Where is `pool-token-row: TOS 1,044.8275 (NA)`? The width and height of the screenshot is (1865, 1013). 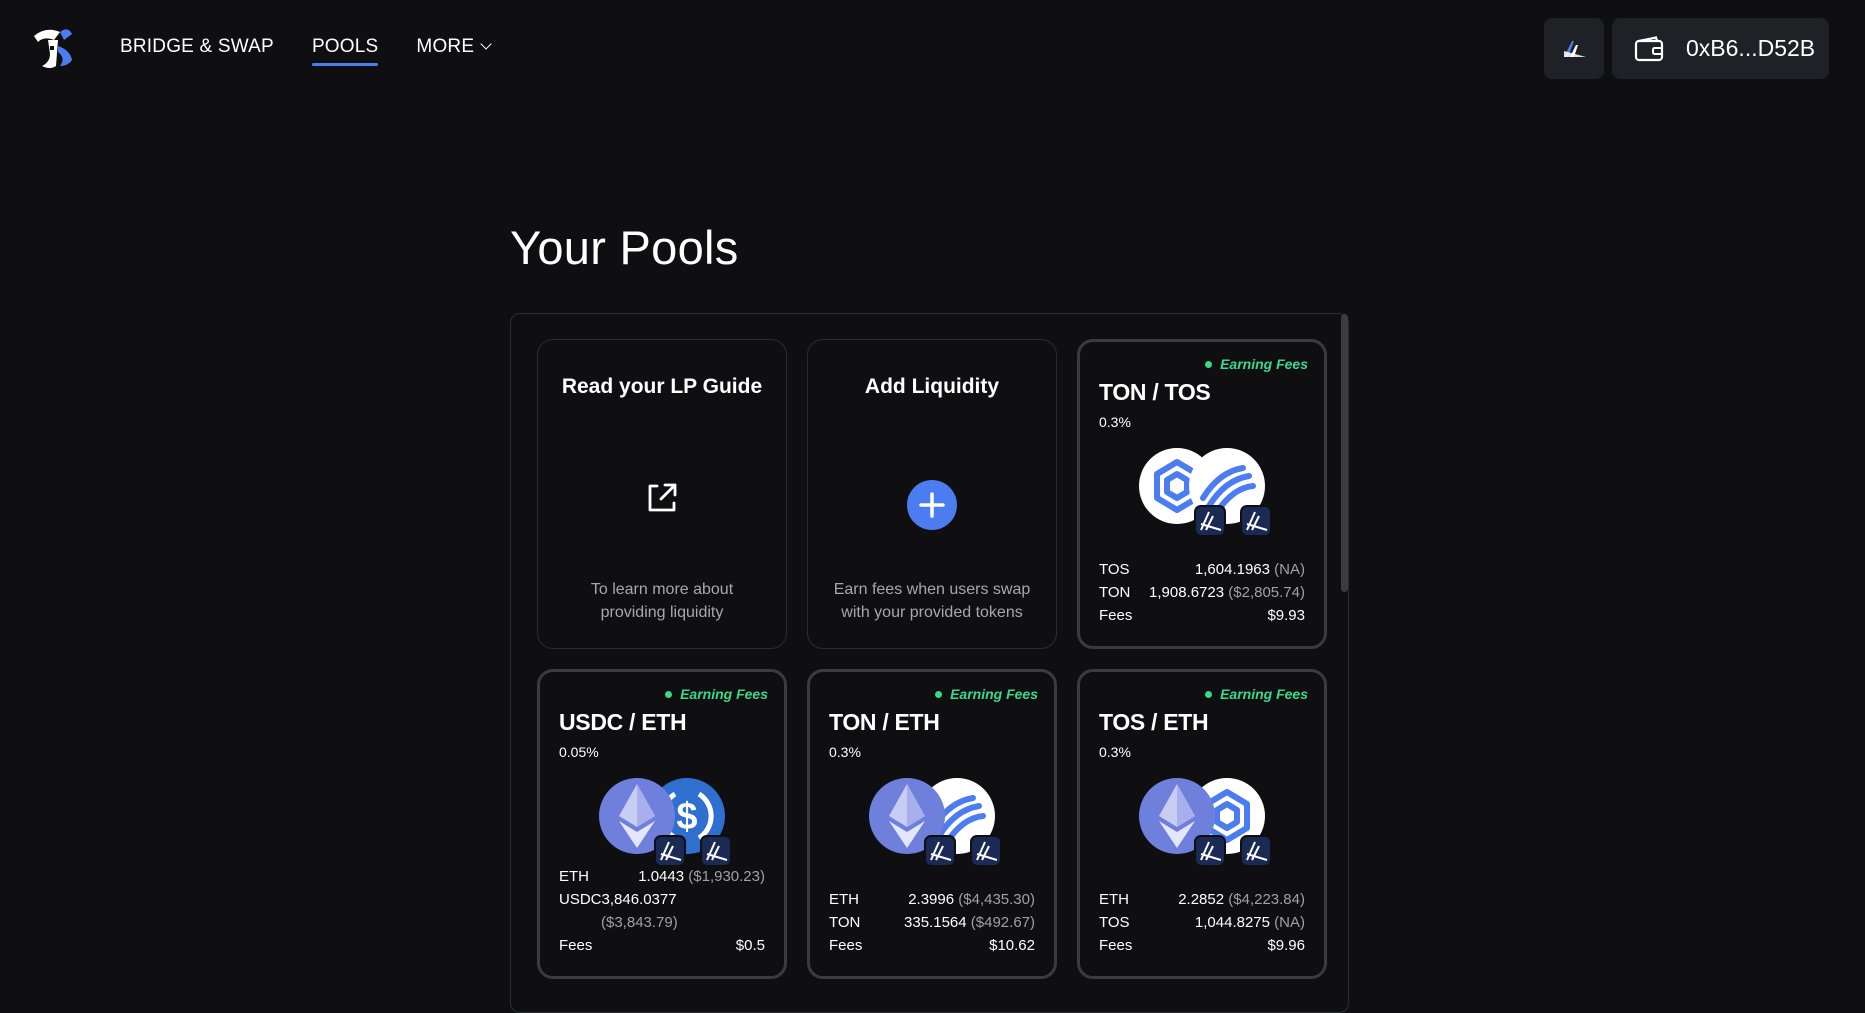
pool-token-row: TOS 1,044.8275 (NA) is located at coordinates (1202, 922).